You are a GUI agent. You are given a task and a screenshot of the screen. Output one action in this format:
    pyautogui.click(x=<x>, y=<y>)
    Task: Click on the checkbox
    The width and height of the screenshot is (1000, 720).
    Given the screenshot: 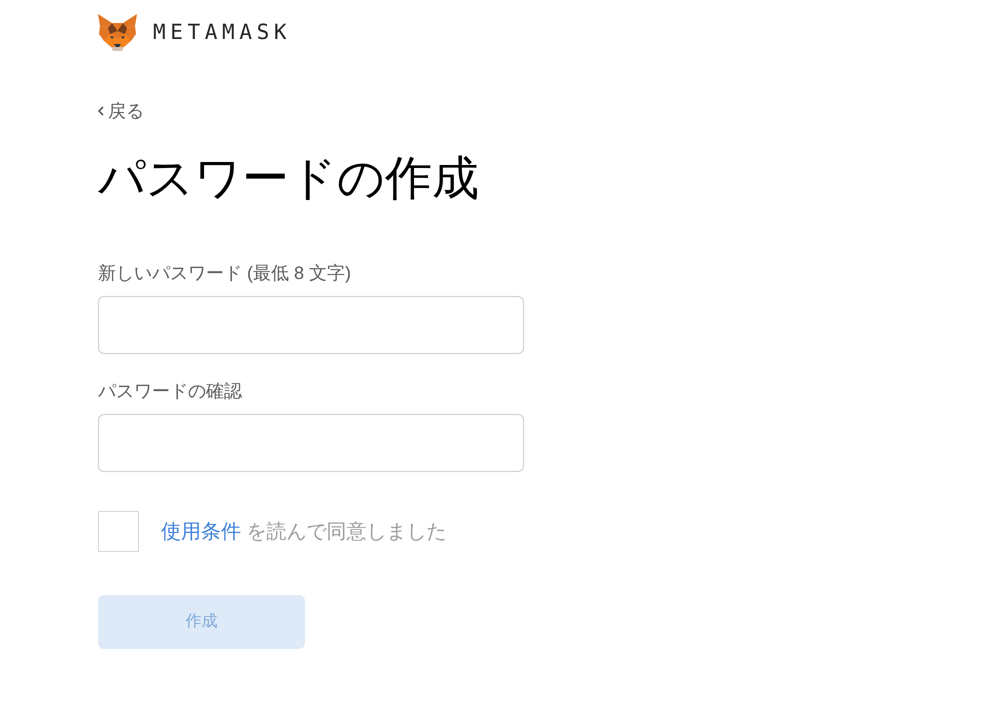 What is the action you would take?
    pyautogui.click(x=118, y=531)
    